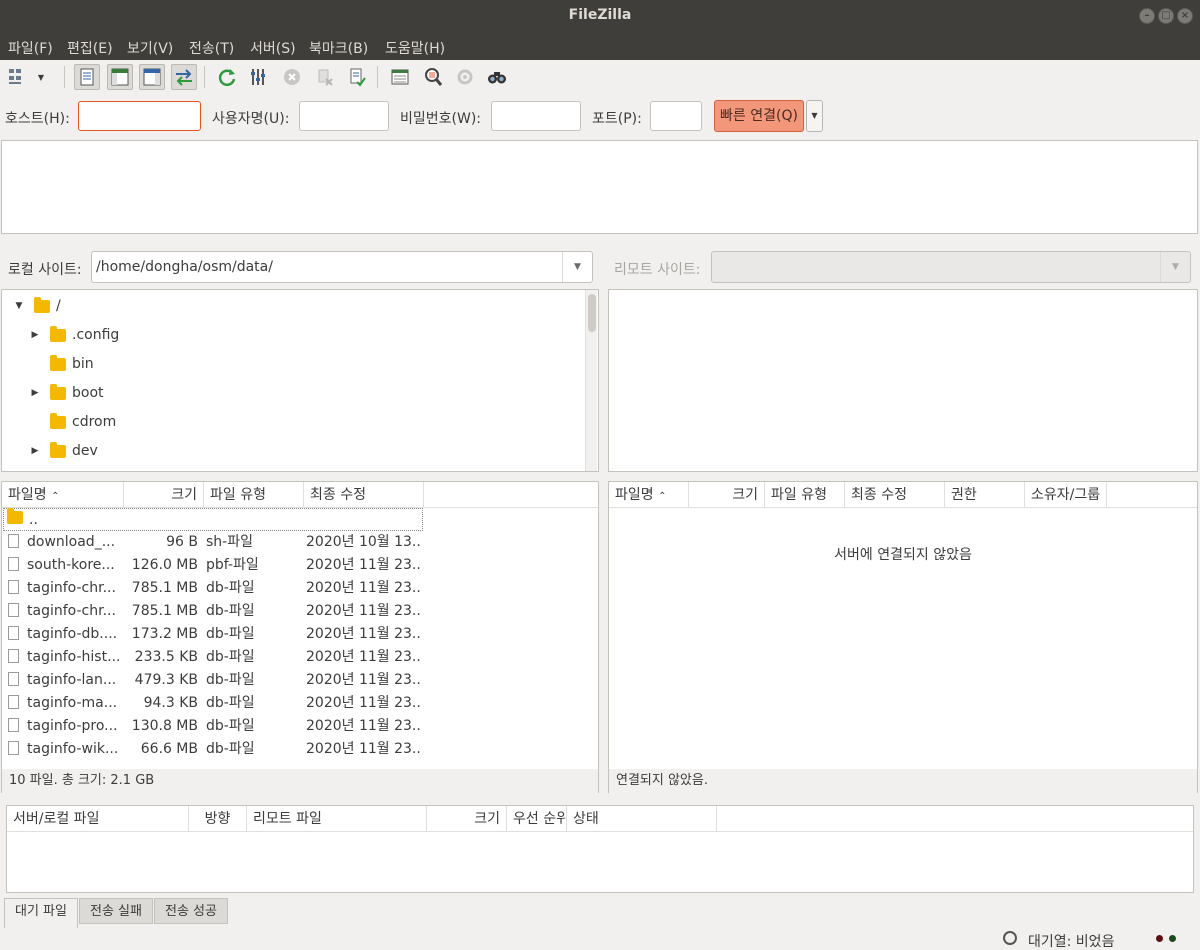 This screenshot has width=1200, height=950. What do you see at coordinates (152, 77) in the screenshot?
I see `remote-tree-toggle-icon` at bounding box center [152, 77].